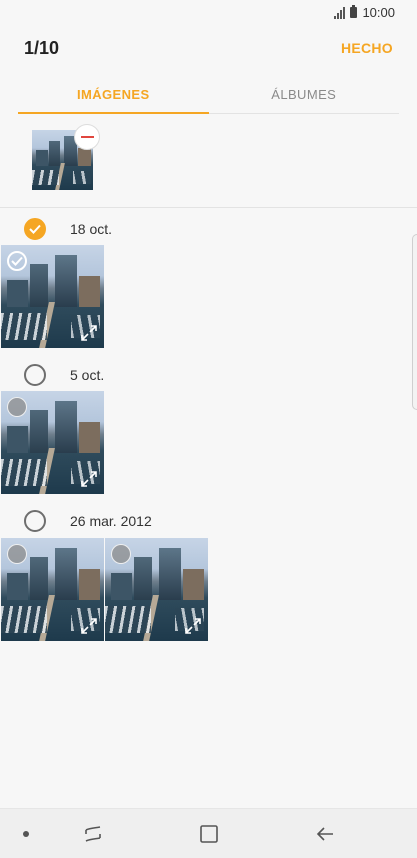 The image size is (417, 858). Describe the element at coordinates (354, 11) in the screenshot. I see `battery-icon` at that location.